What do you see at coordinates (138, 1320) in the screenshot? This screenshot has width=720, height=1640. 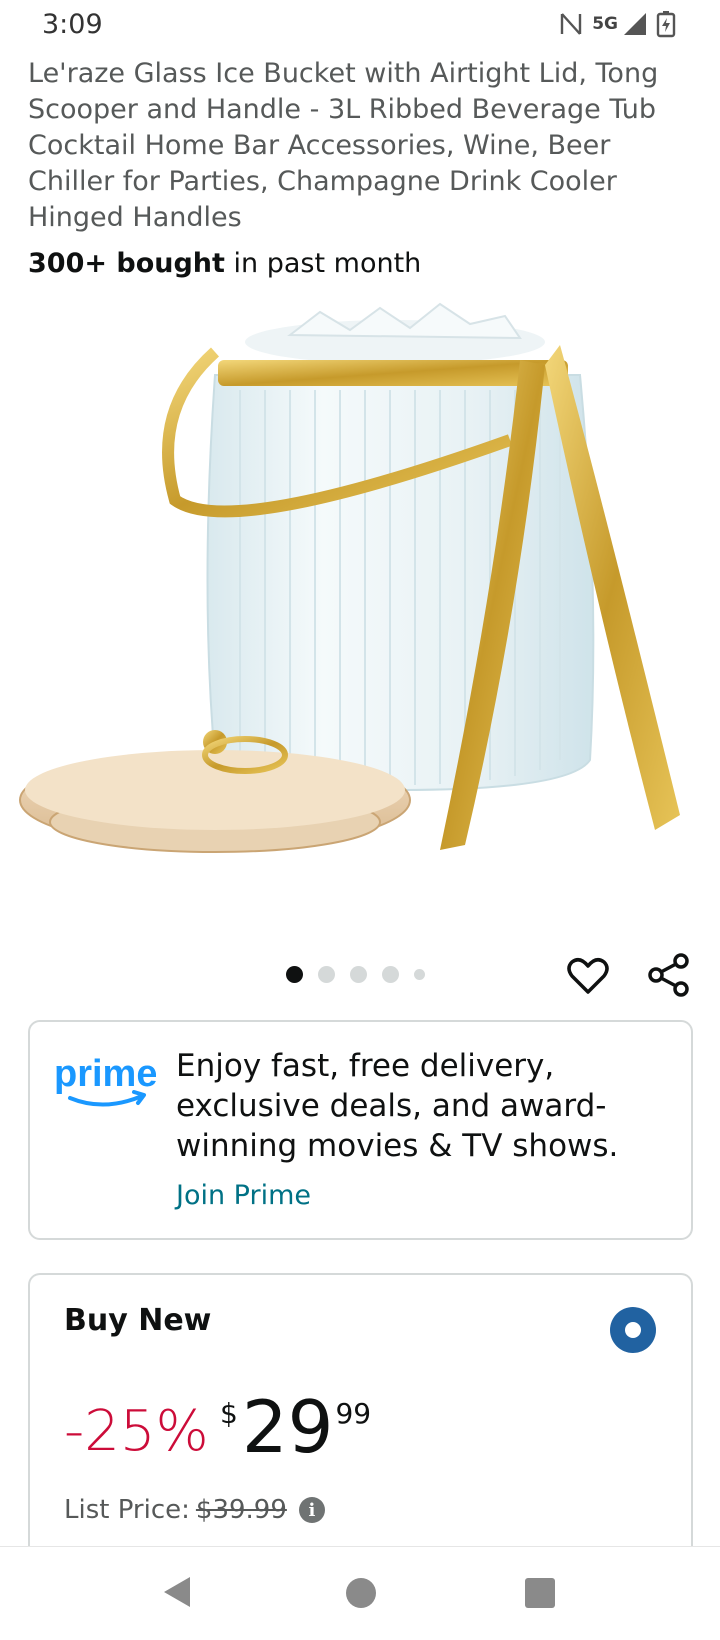 I see `buy-new-title: Buy New` at bounding box center [138, 1320].